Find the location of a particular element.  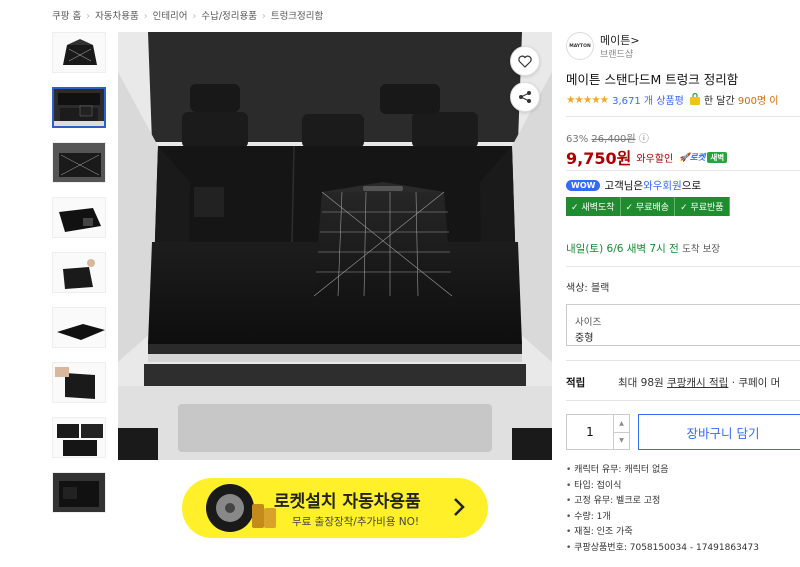

share-button is located at coordinates (525, 97).